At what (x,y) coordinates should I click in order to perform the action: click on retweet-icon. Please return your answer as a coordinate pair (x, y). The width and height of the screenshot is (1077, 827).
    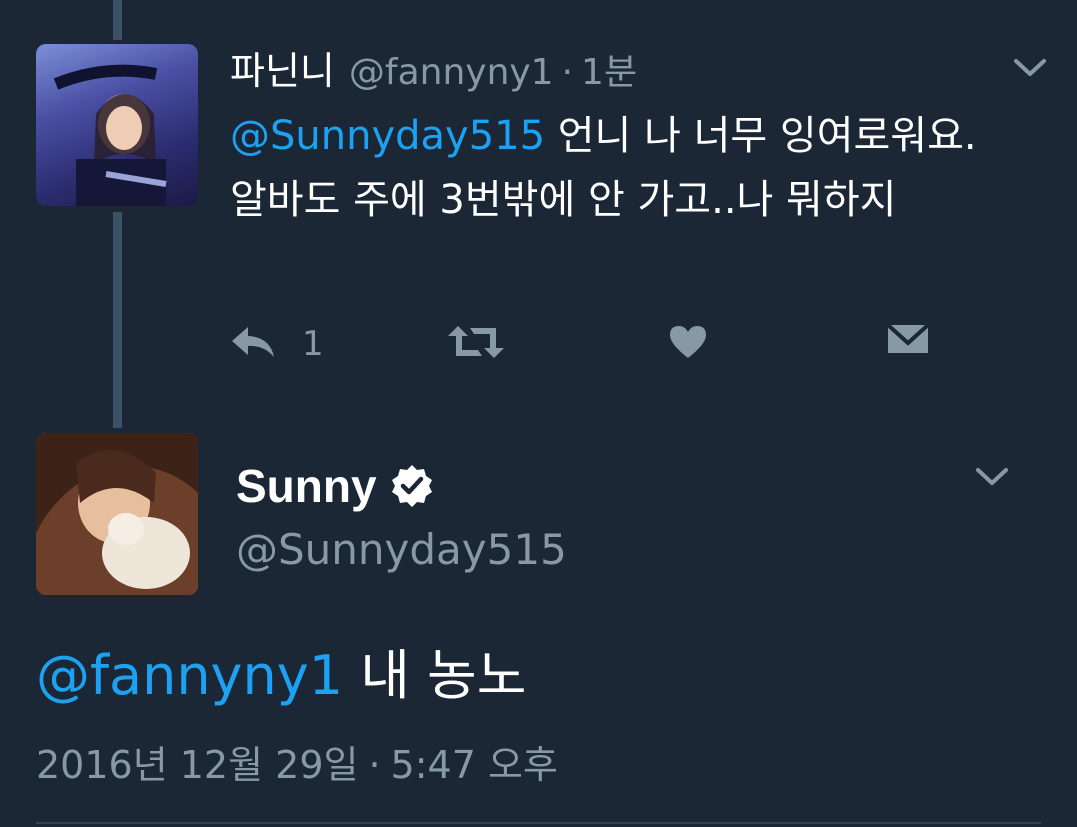
    Looking at the image, I should click on (476, 344).